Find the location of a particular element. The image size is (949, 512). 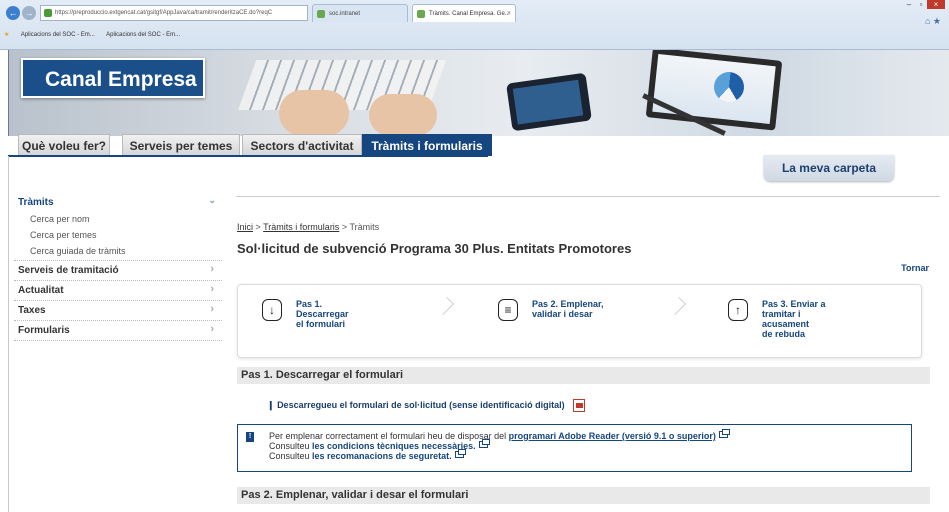

breadcrumb-current: Tràmits is located at coordinates (364, 227).